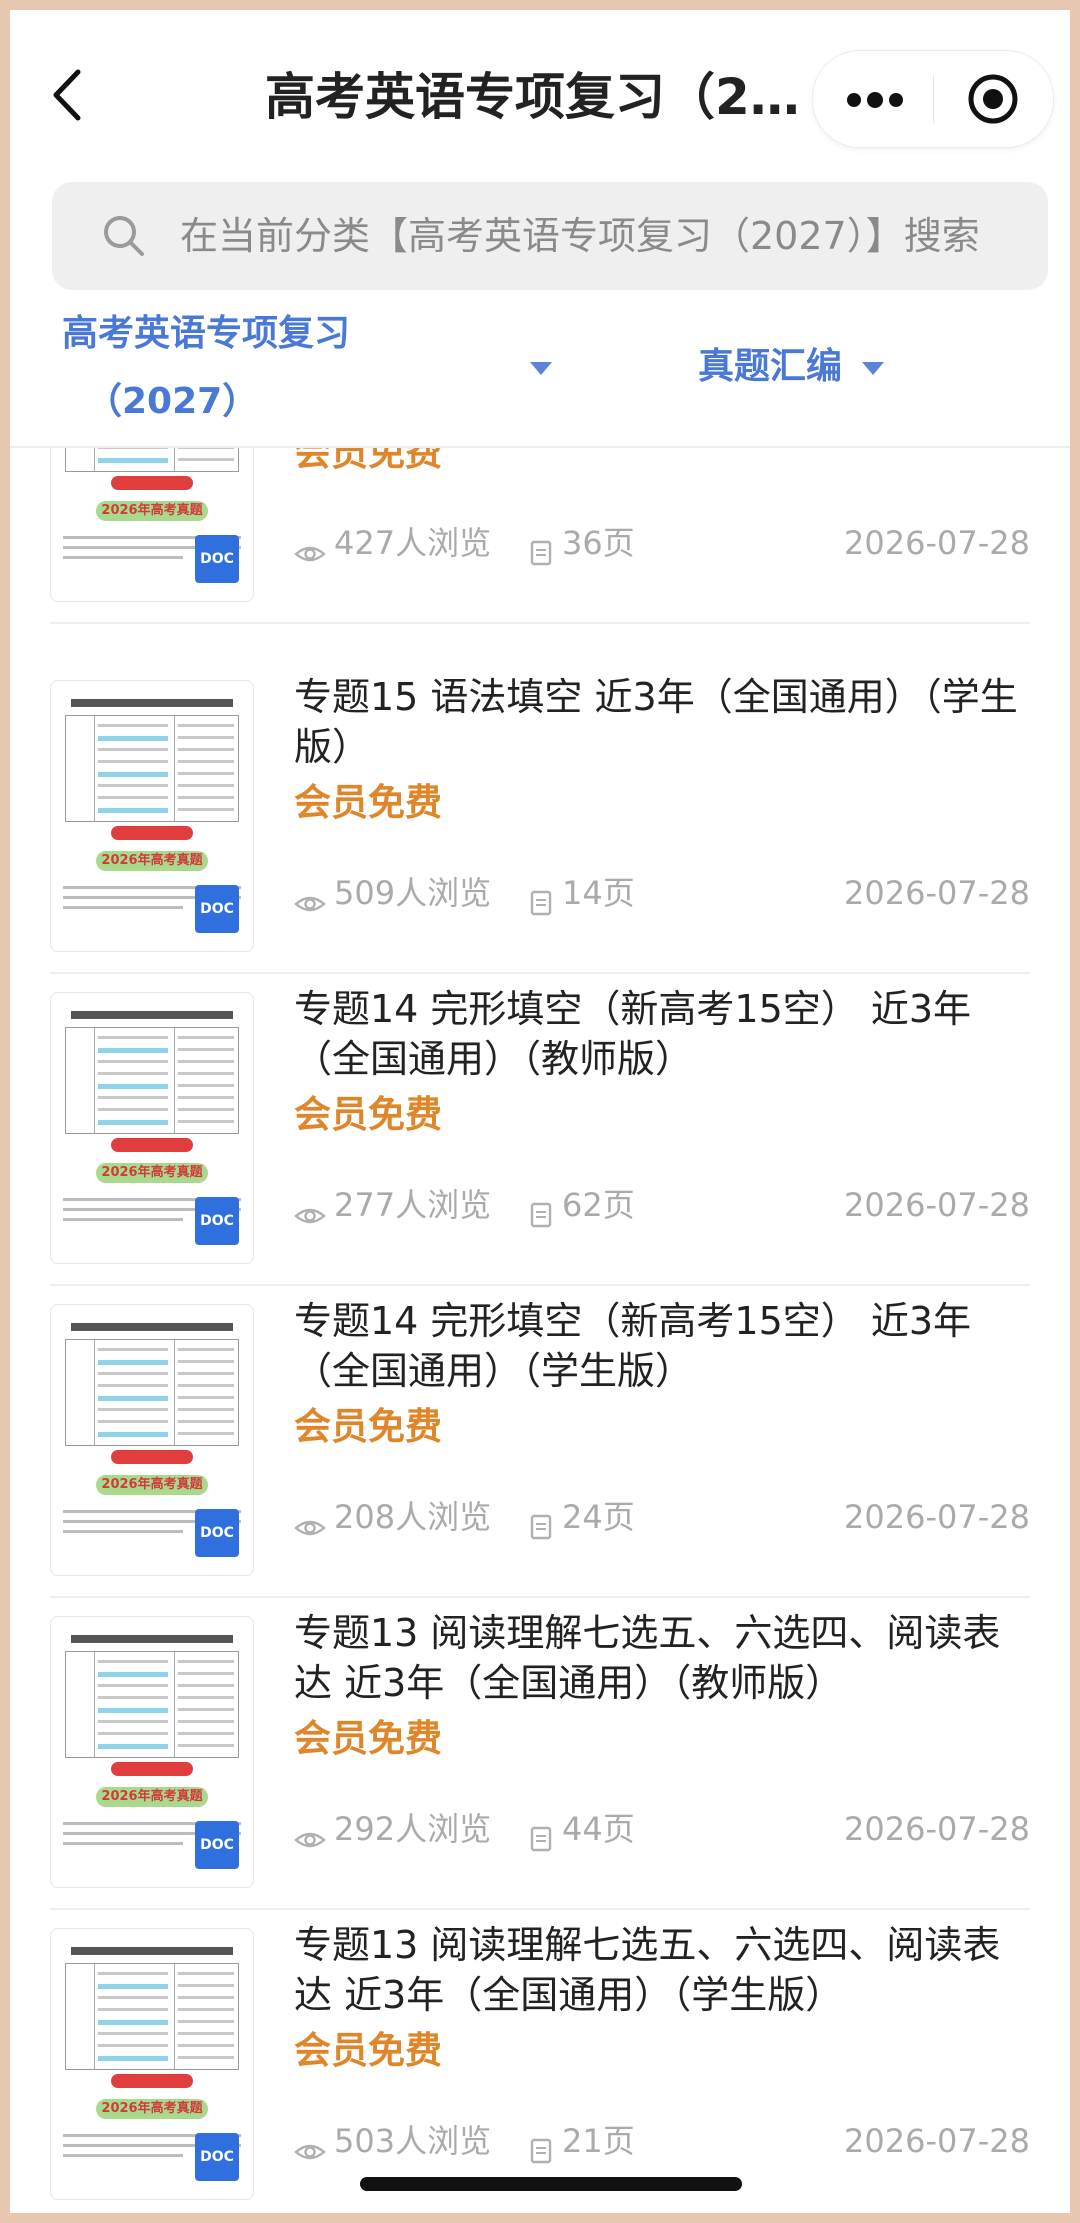  What do you see at coordinates (598, 1829) in the screenshot?
I see `page-count: 44页` at bounding box center [598, 1829].